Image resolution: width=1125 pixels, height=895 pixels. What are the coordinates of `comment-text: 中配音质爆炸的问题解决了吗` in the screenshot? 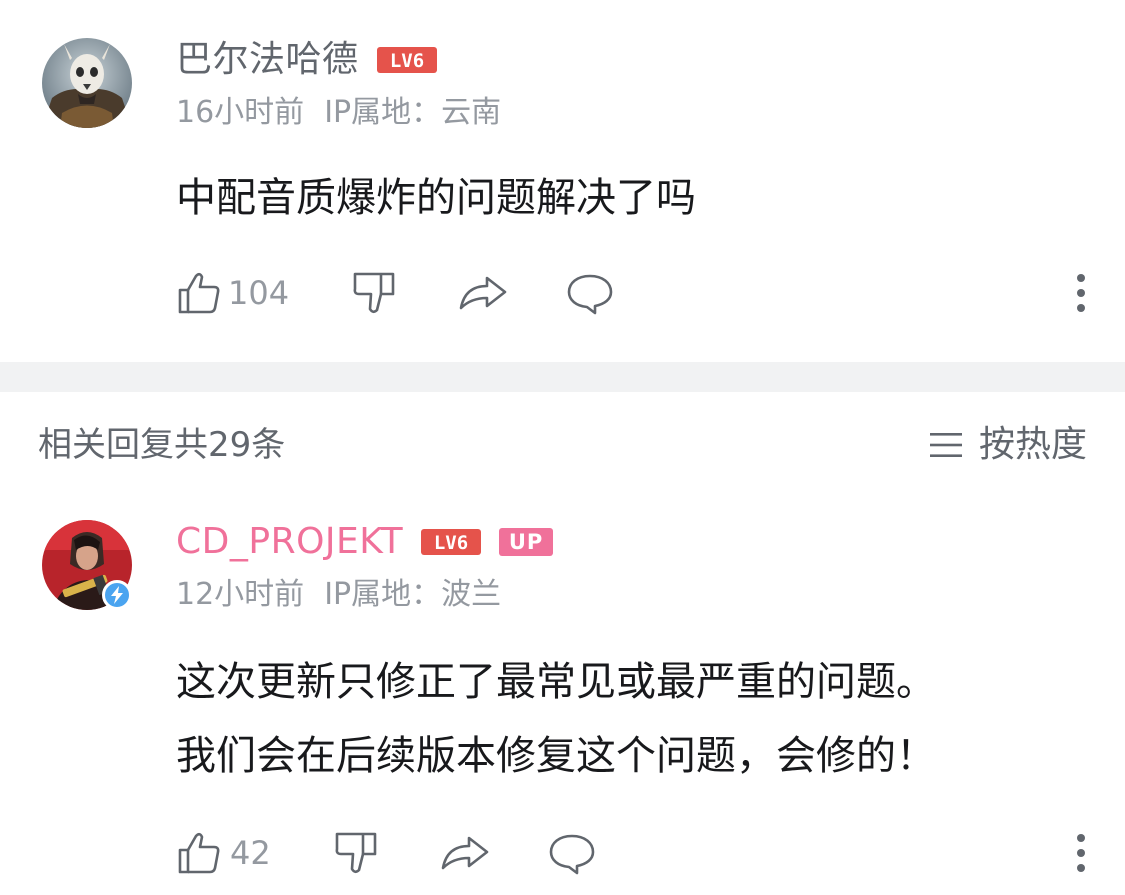 It's located at (436, 198).